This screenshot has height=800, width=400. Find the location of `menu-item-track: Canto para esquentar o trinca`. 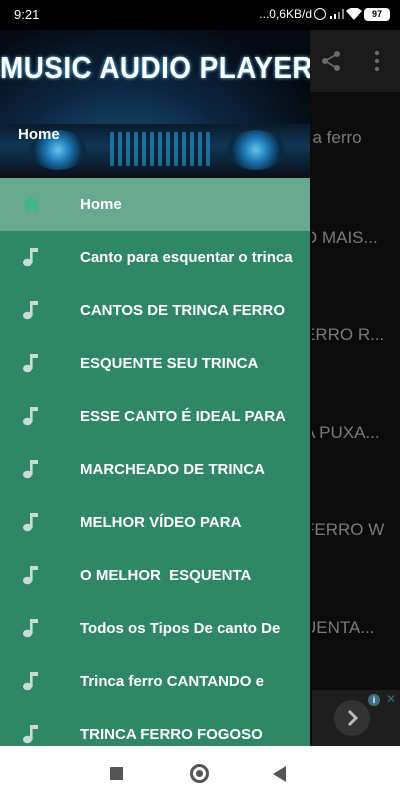

menu-item-track: Canto para esquentar o trinca is located at coordinates (155, 257).